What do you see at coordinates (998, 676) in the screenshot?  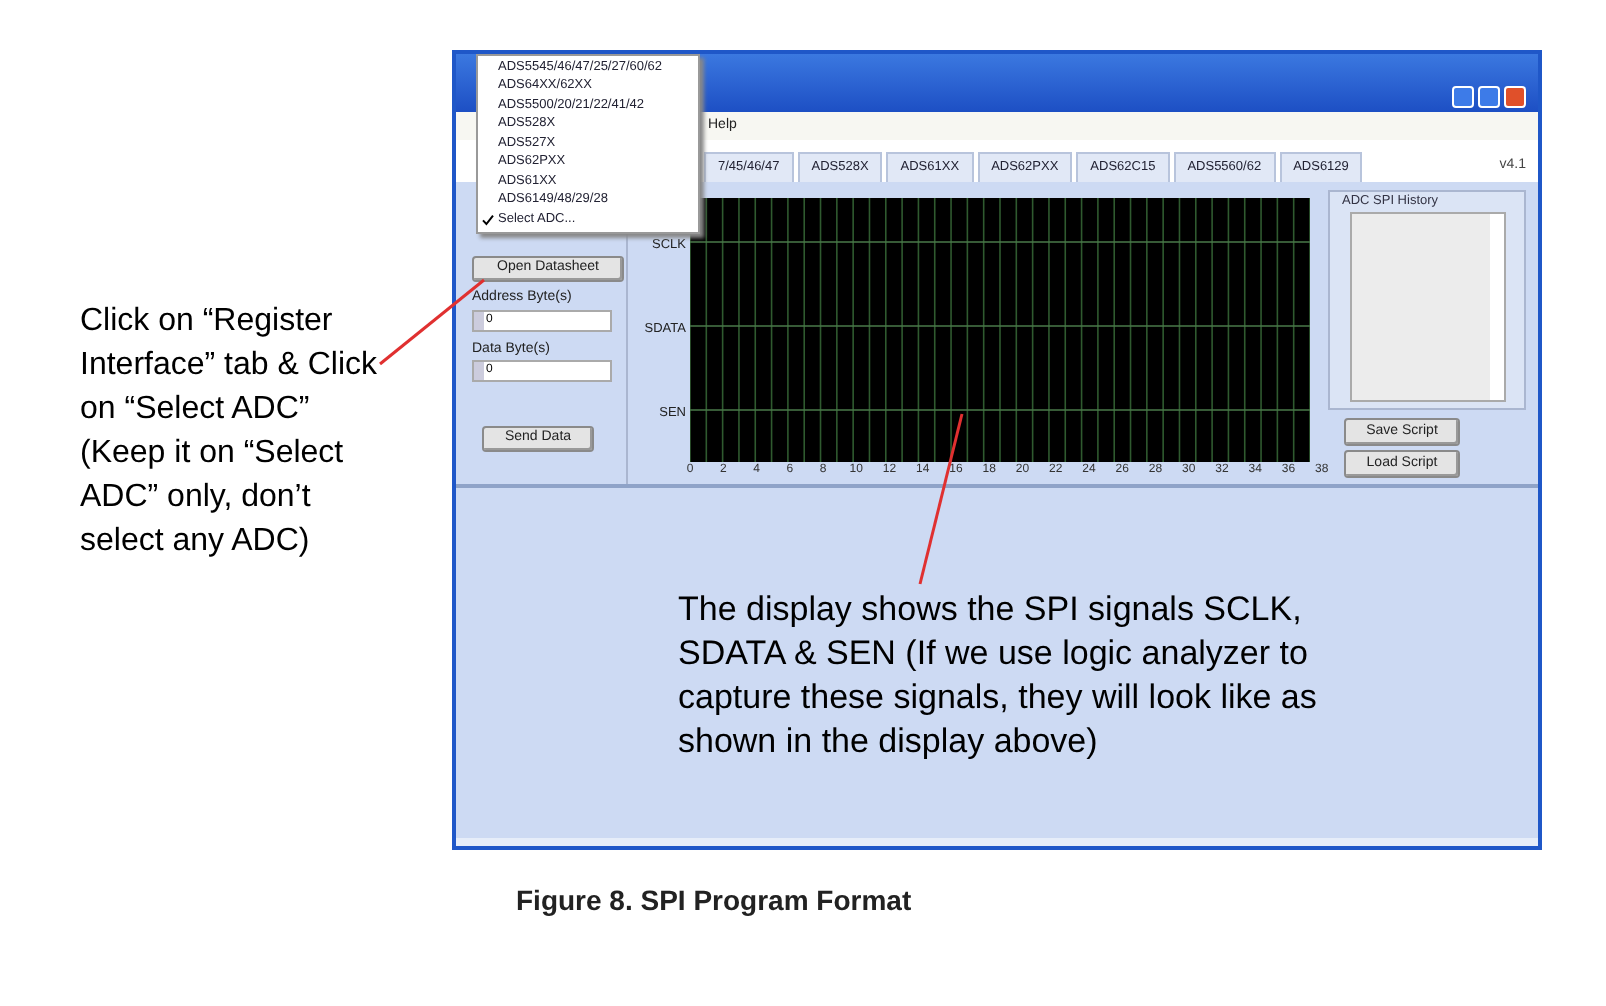 I see `explanation-text: The display shows the SPI signals SCLK, SDATA & SEN (If we use logic analyzer to capture these signals, they will look like as shown in the display above)` at bounding box center [998, 676].